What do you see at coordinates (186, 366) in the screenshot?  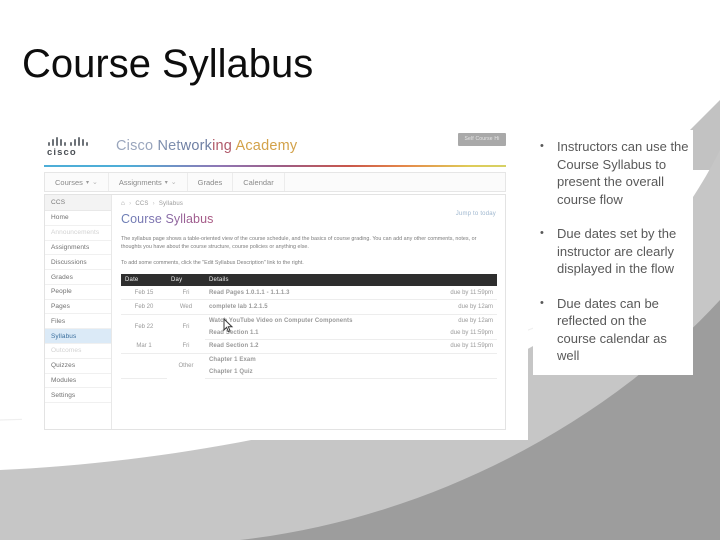 I see `cell-day-other: Other` at bounding box center [186, 366].